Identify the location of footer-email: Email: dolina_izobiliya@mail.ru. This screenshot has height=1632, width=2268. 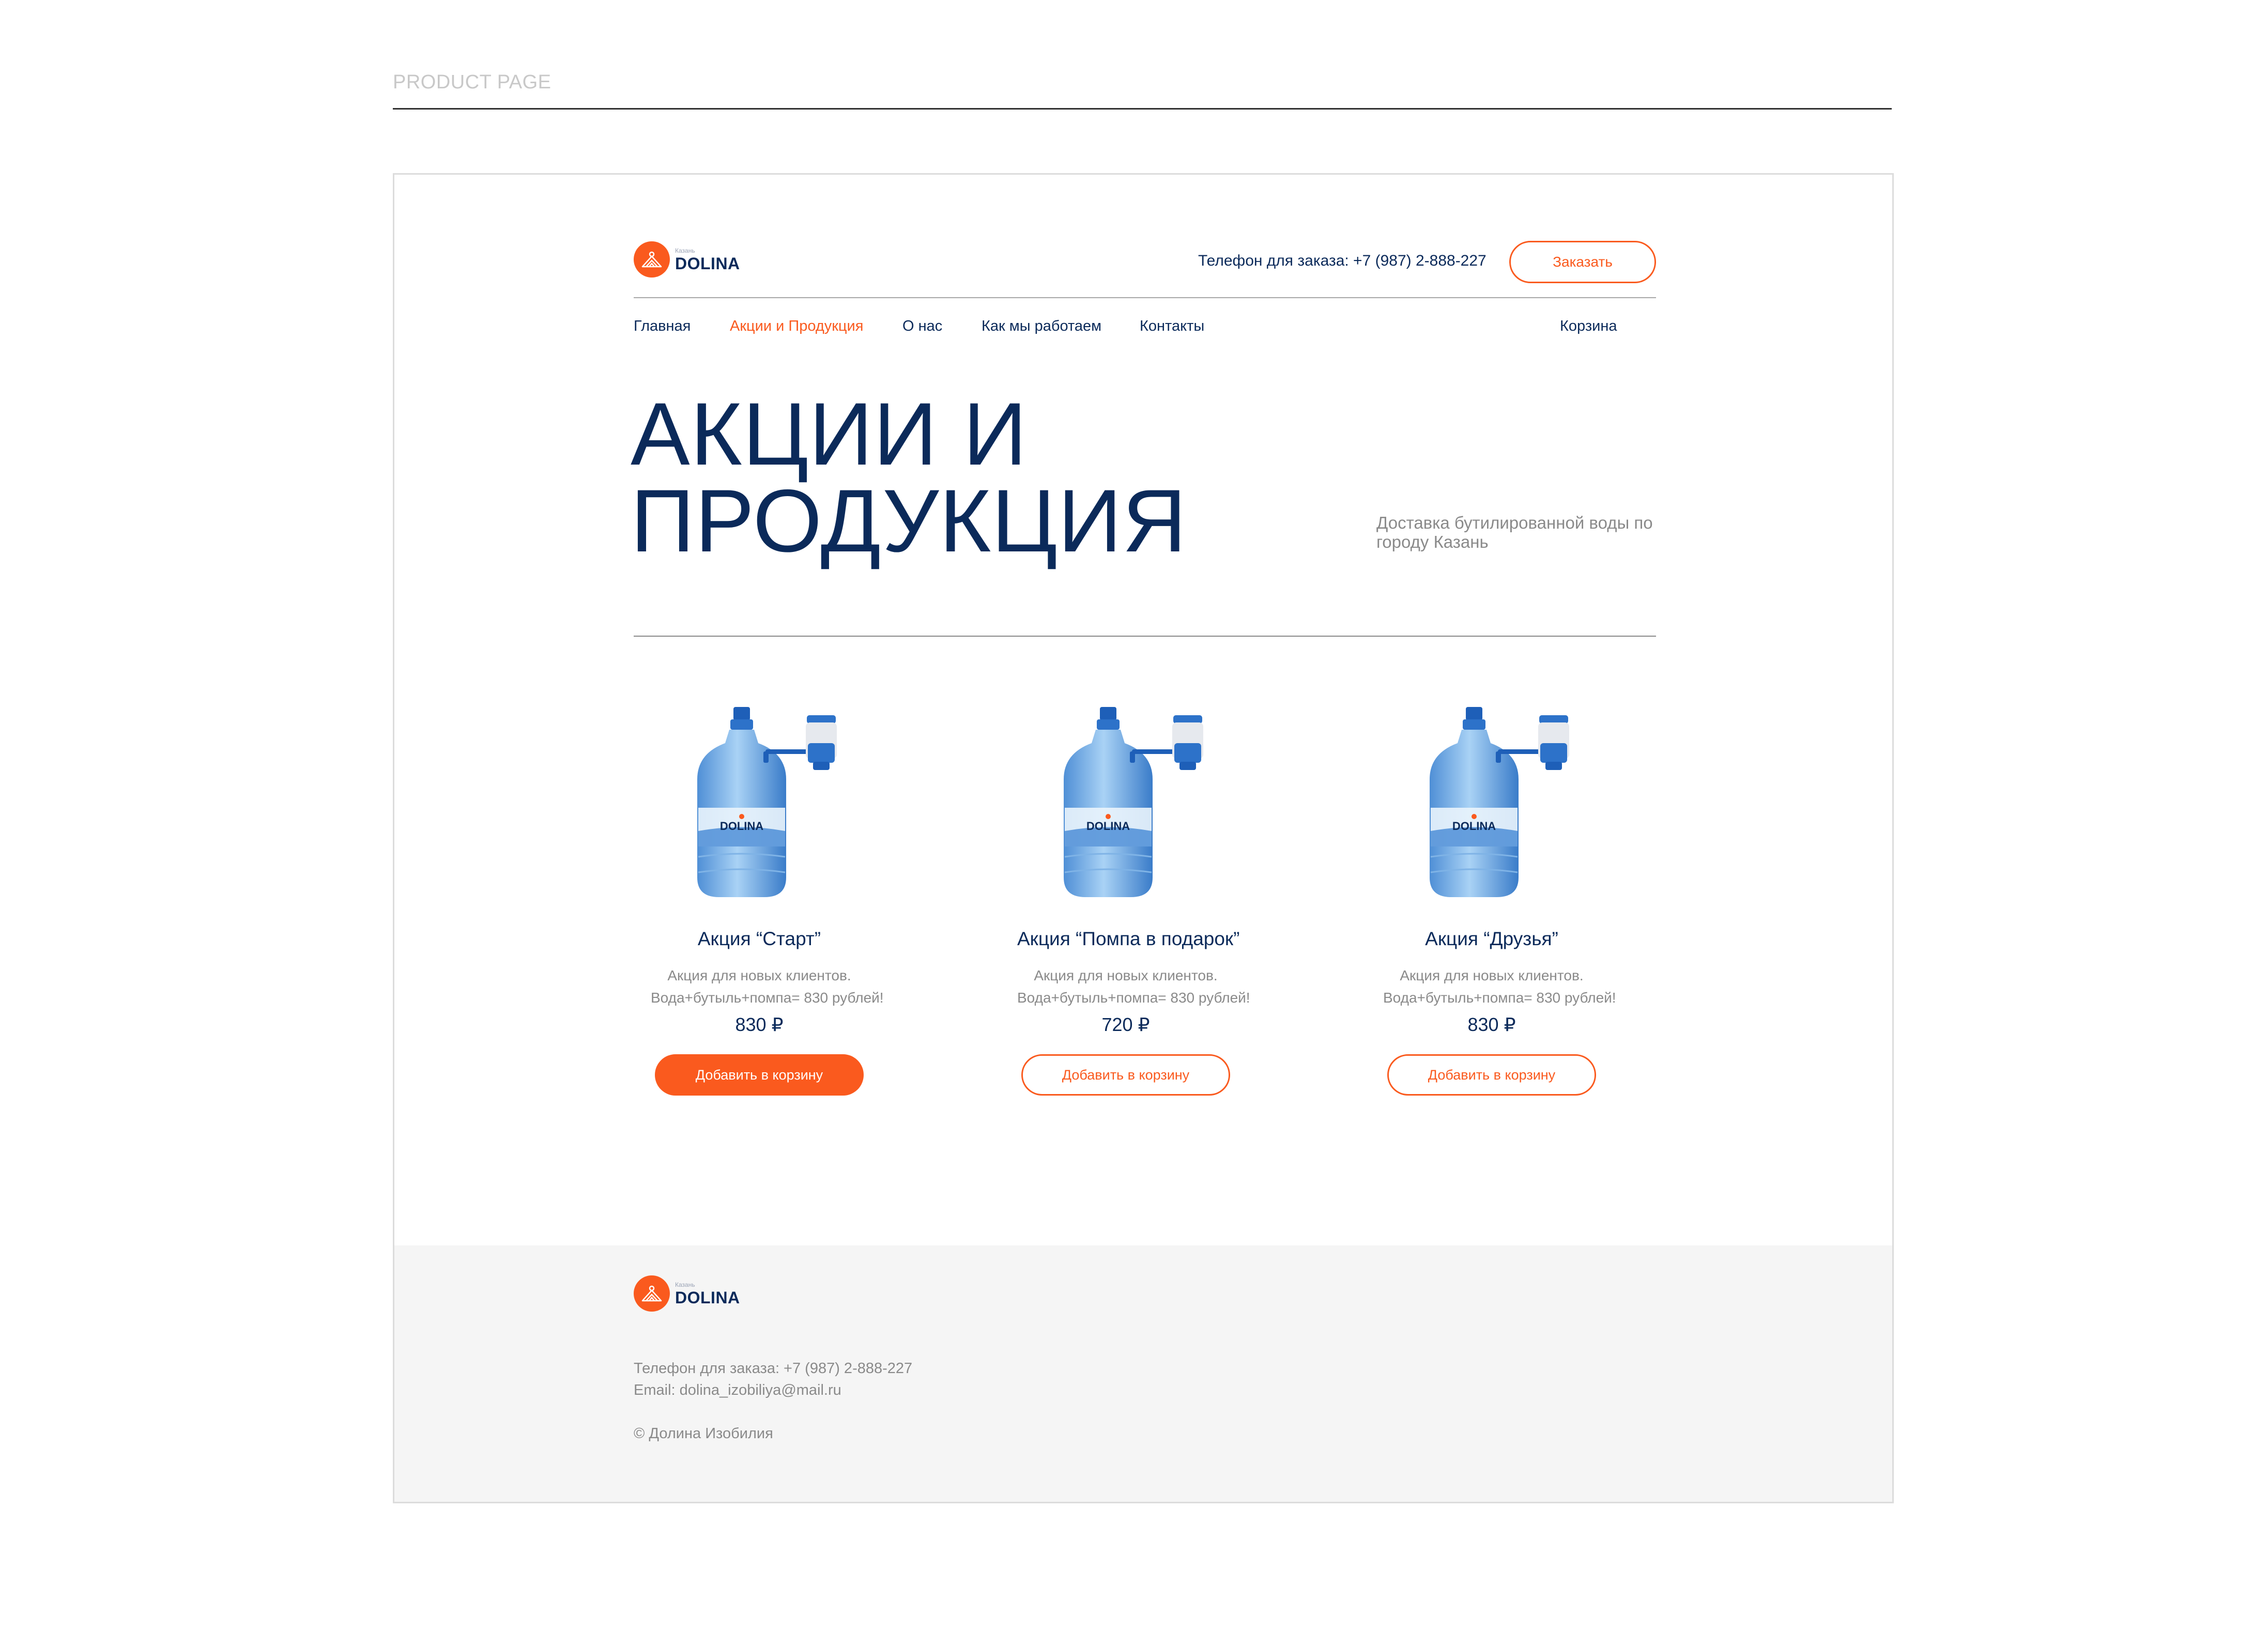
(737, 1391).